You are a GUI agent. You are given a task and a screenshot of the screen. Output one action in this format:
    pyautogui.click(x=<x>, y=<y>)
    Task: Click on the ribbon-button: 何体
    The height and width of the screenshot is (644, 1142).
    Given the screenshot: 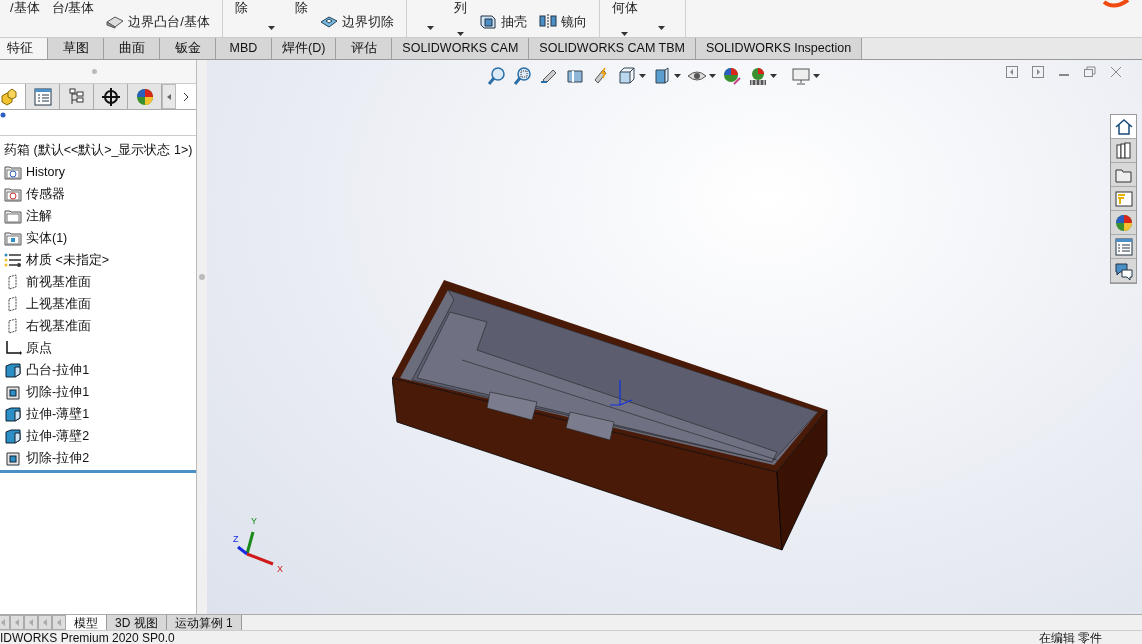 What is the action you would take?
    pyautogui.click(x=624, y=18)
    